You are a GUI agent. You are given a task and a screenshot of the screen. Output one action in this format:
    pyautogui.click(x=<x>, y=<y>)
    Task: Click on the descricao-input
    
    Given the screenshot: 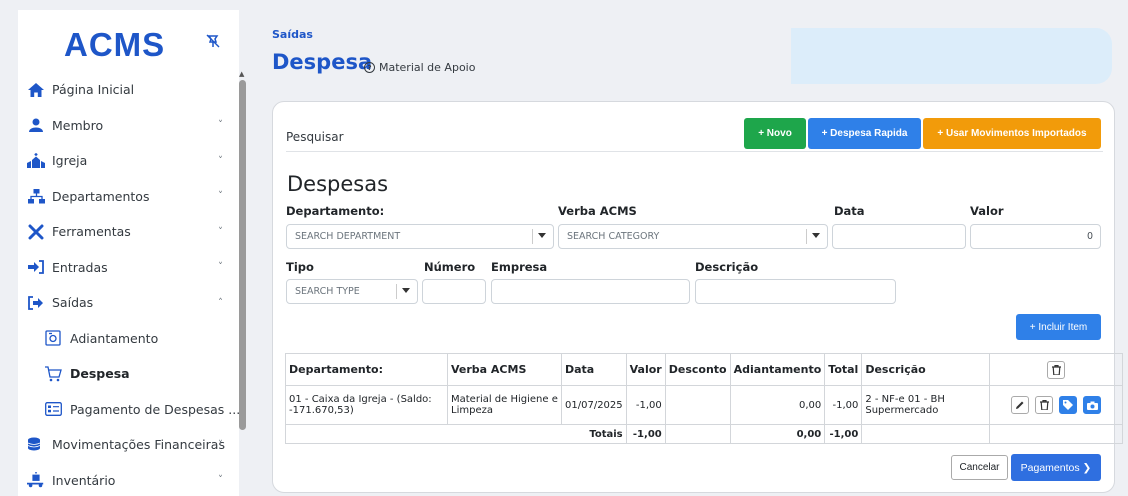 What is the action you would take?
    pyautogui.click(x=795, y=291)
    